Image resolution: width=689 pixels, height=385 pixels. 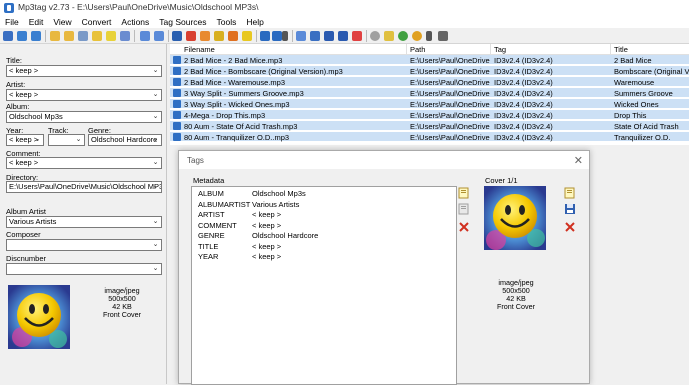 I want to click on album-artist-field: Various Artists ⌄, so click(x=84, y=222).